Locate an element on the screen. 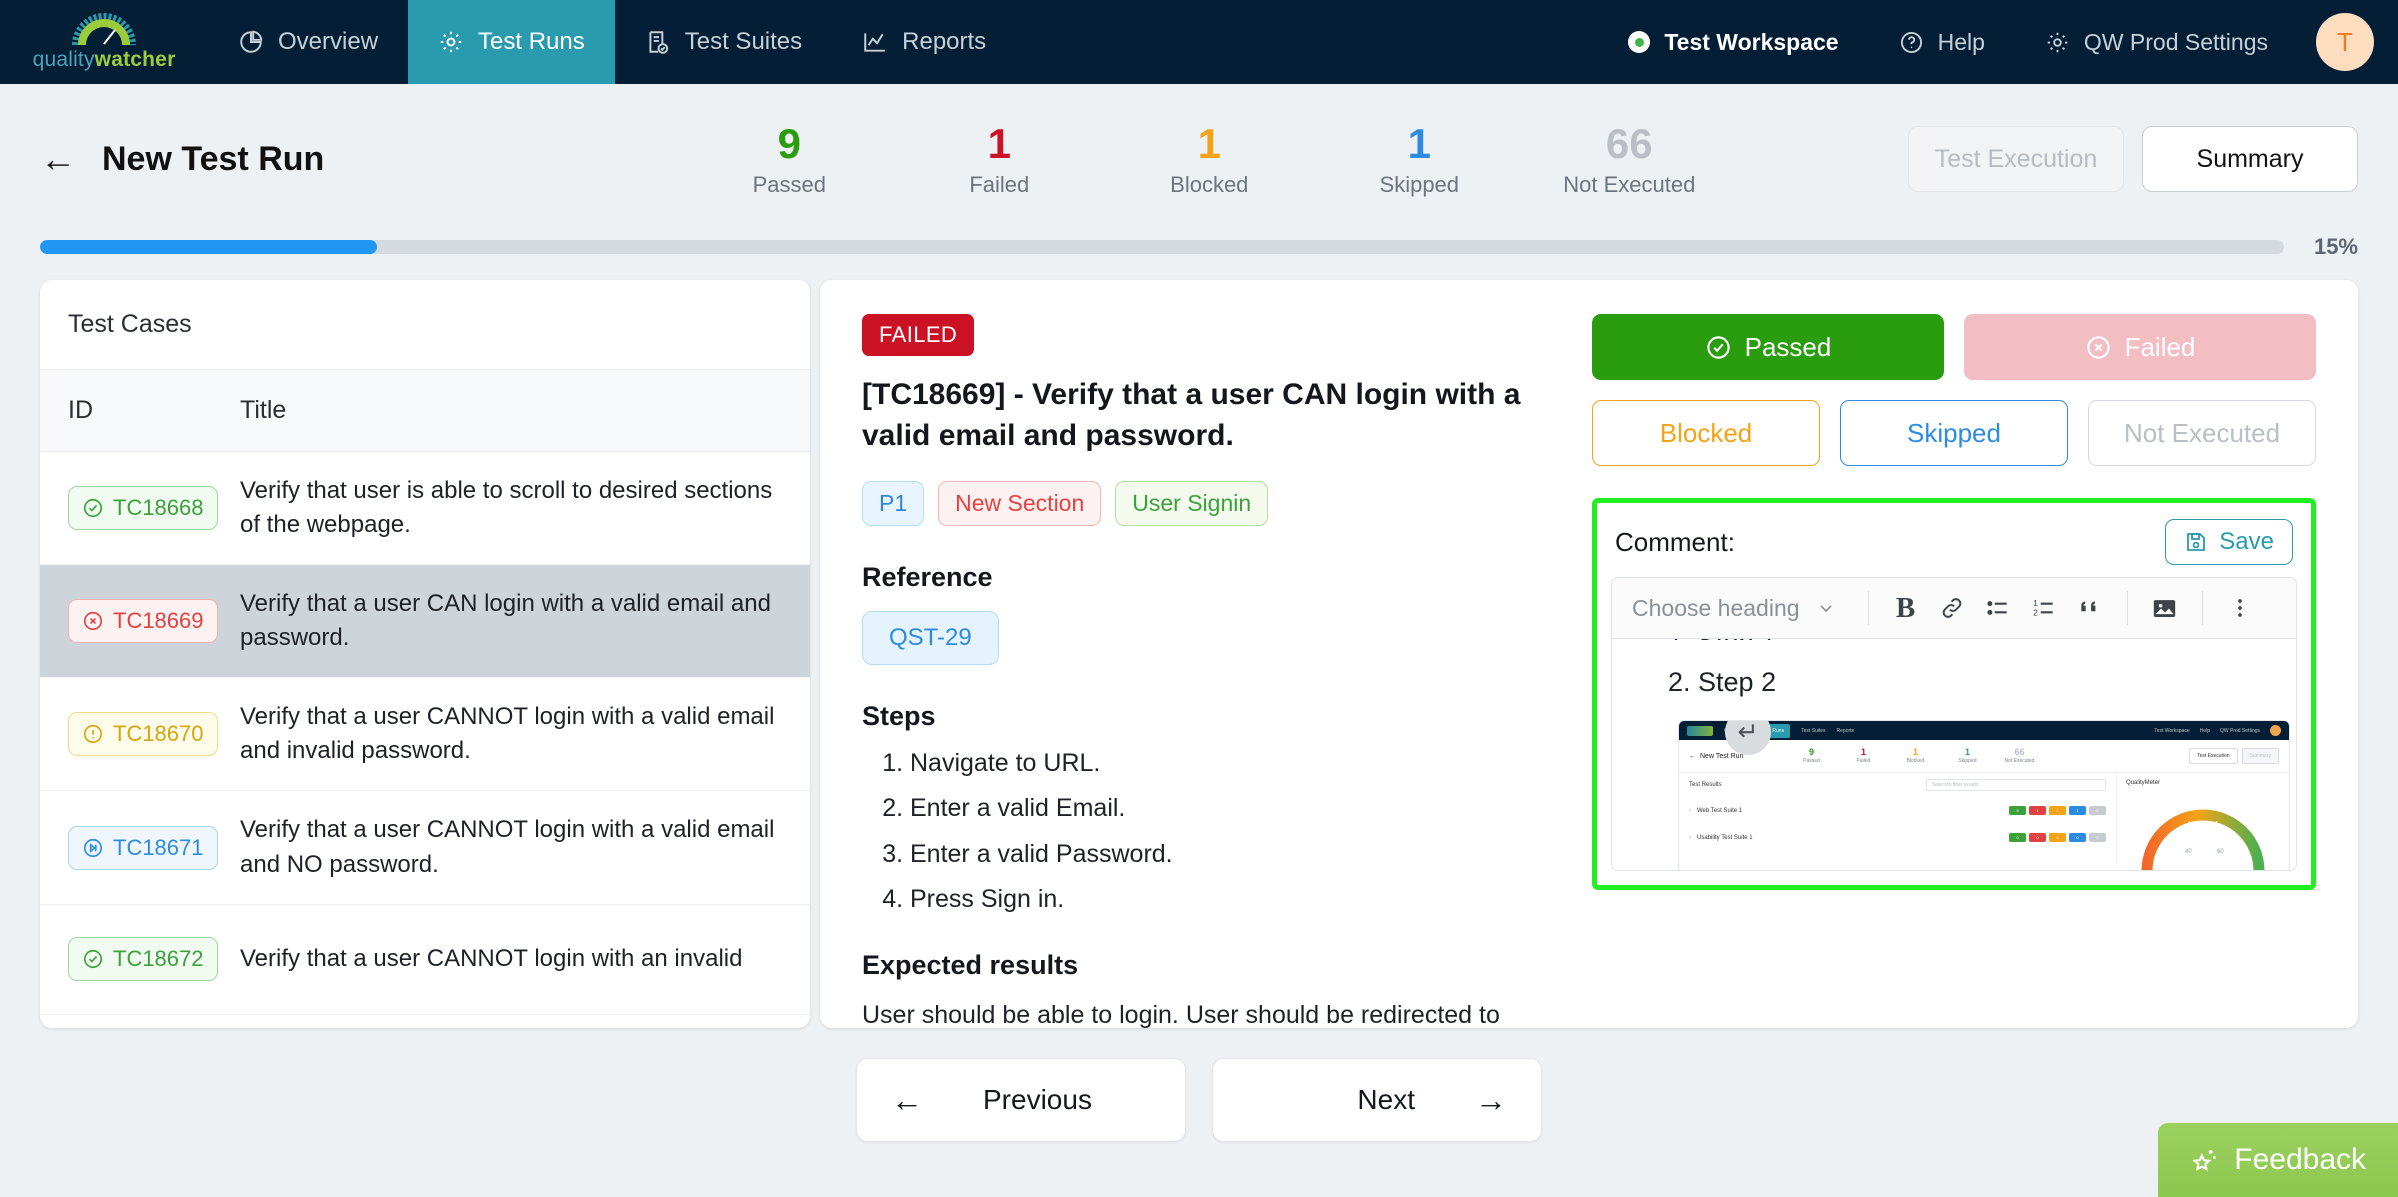 Image resolution: width=2398 pixels, height=1197 pixels. svg-text: 2 is located at coordinates (2035, 613).